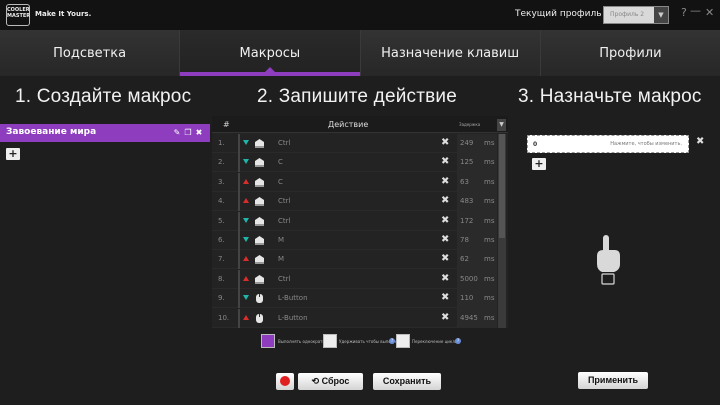 This screenshot has height=405, width=720. I want to click on tab-key-assignment: Назначение клавиш, so click(450, 53).